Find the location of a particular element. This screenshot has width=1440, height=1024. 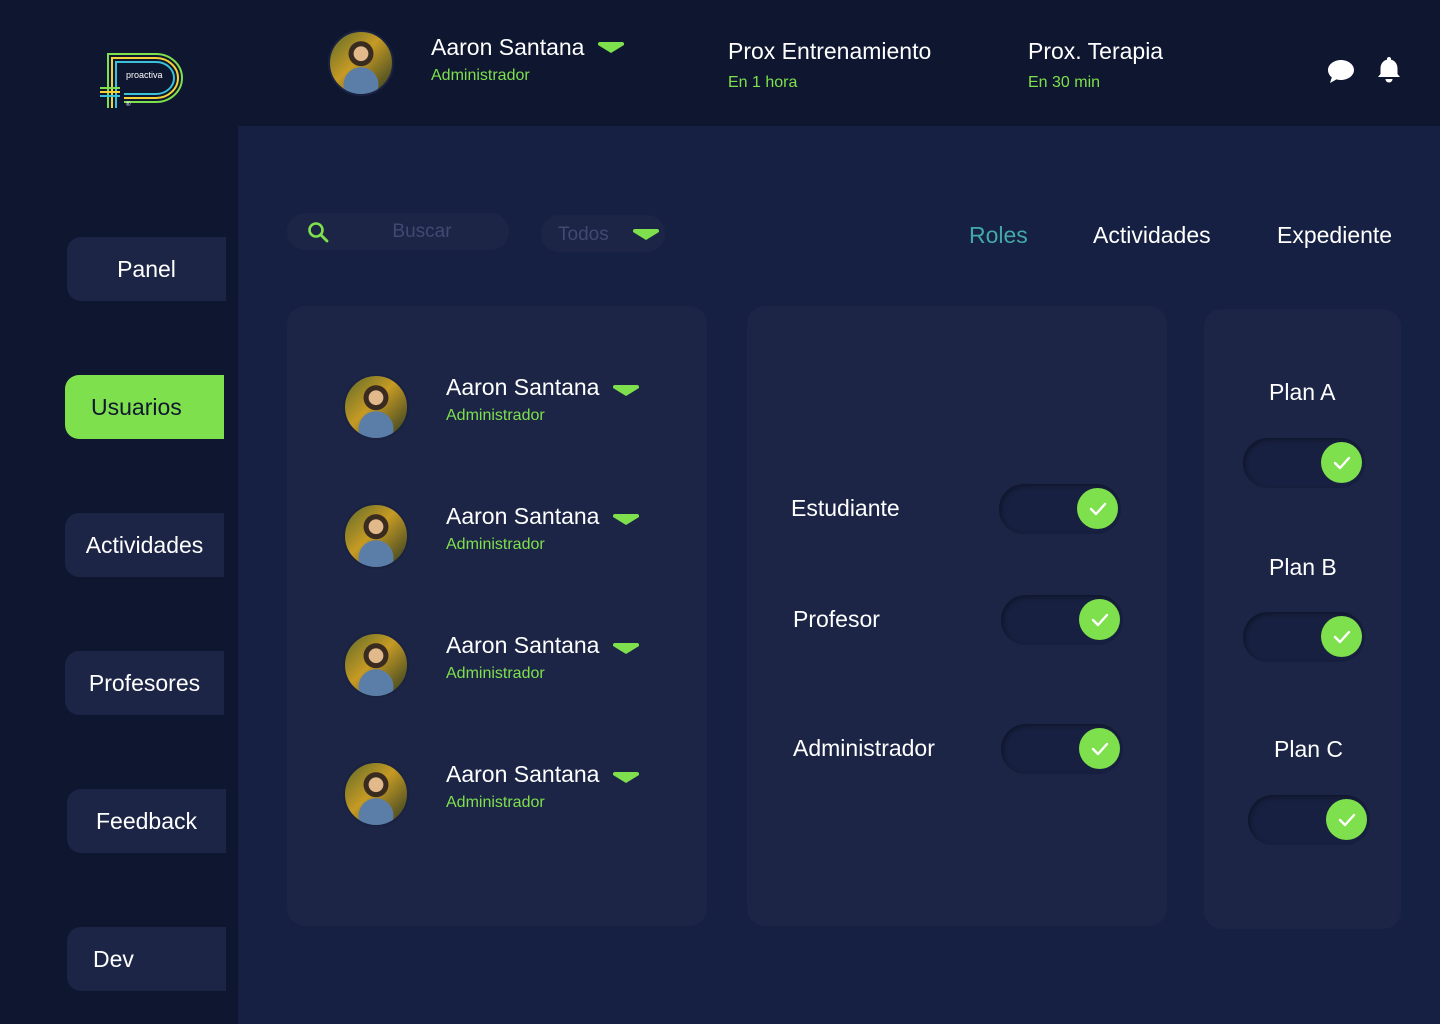

sidebar-item-label: Usuarios is located at coordinates (136, 406).